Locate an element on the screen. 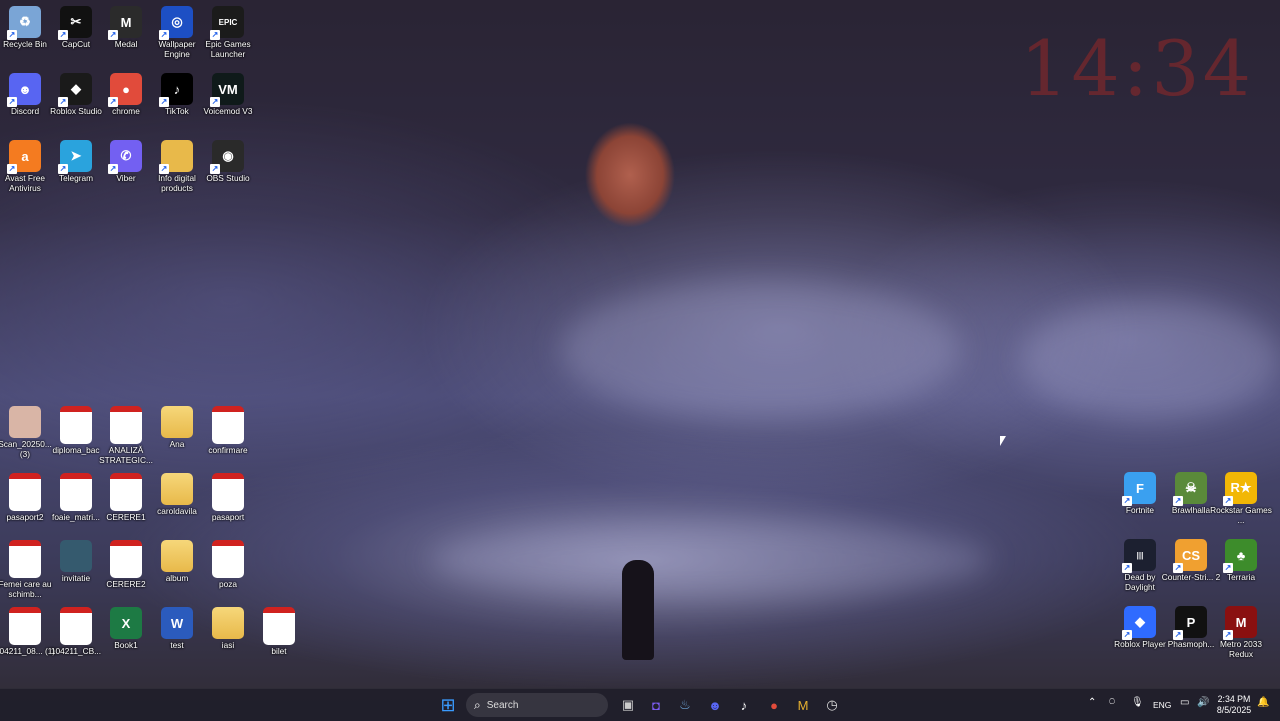  desktop-shortcut: X Book1 is located at coordinates (126, 629).